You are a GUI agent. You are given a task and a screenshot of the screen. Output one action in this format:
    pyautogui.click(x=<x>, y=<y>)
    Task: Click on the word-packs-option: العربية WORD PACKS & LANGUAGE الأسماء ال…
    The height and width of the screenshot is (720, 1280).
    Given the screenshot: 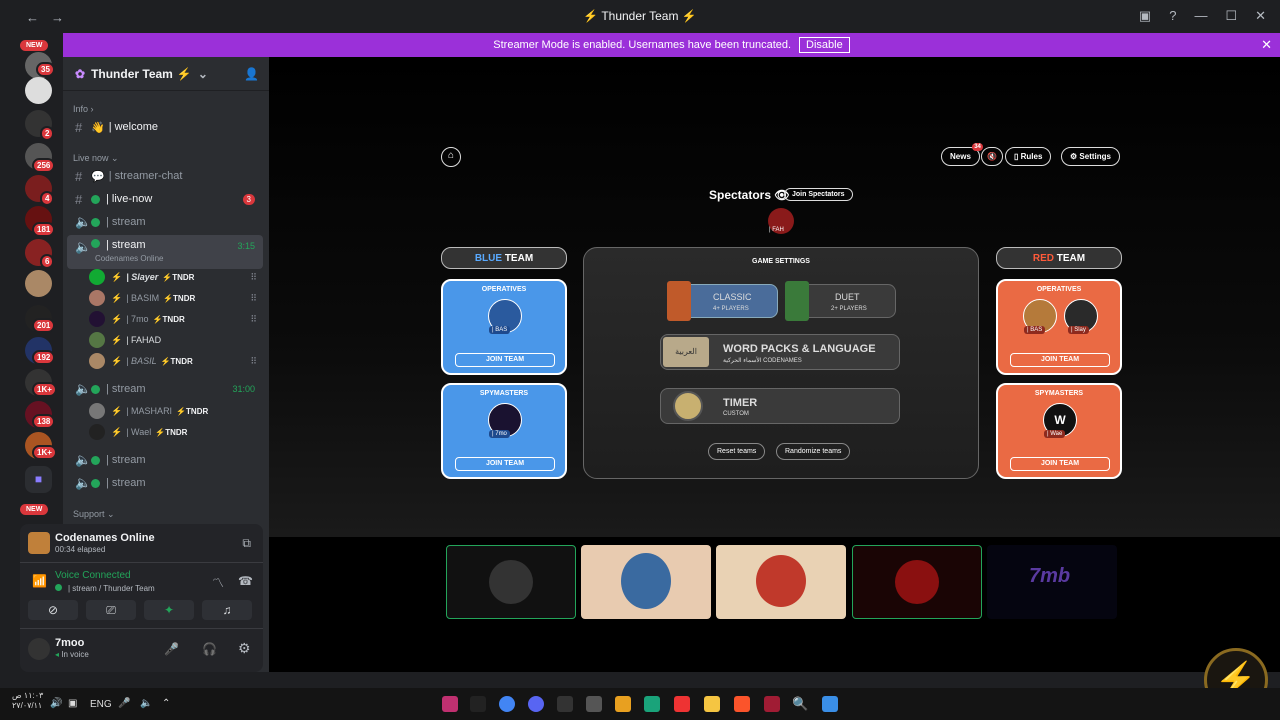 What is the action you would take?
    pyautogui.click(x=780, y=352)
    